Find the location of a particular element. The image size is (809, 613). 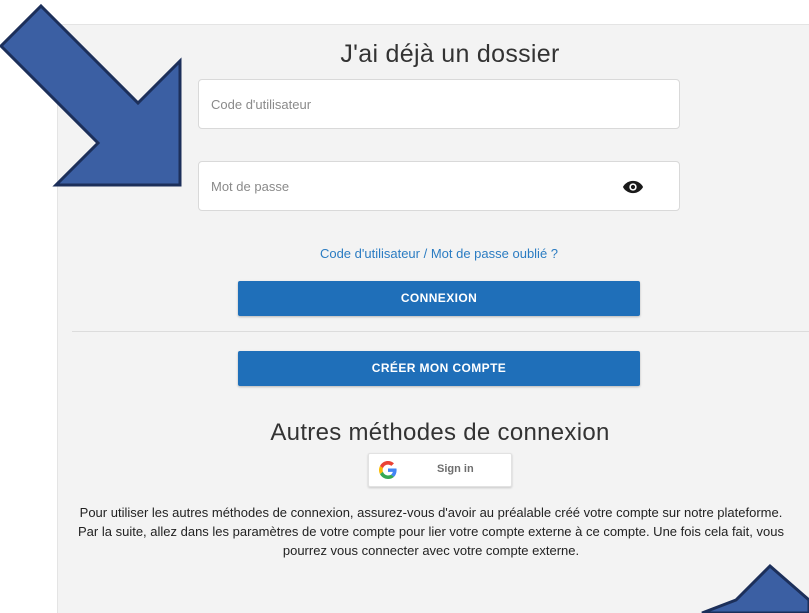

other-methods-title: Autres méthodes de connexion is located at coordinates (440, 432).